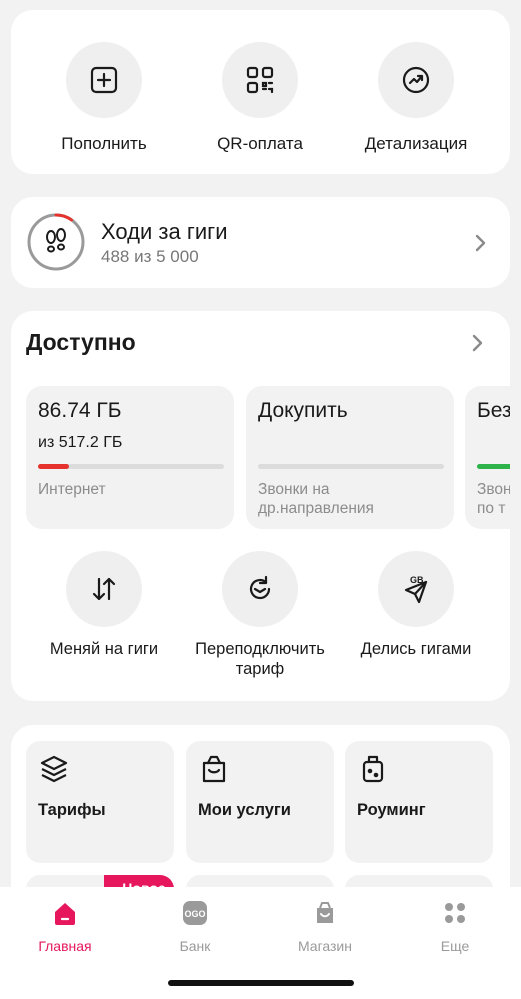 This screenshot has height=999, width=521. Describe the element at coordinates (416, 80) in the screenshot. I see `trend-chart-icon` at that location.